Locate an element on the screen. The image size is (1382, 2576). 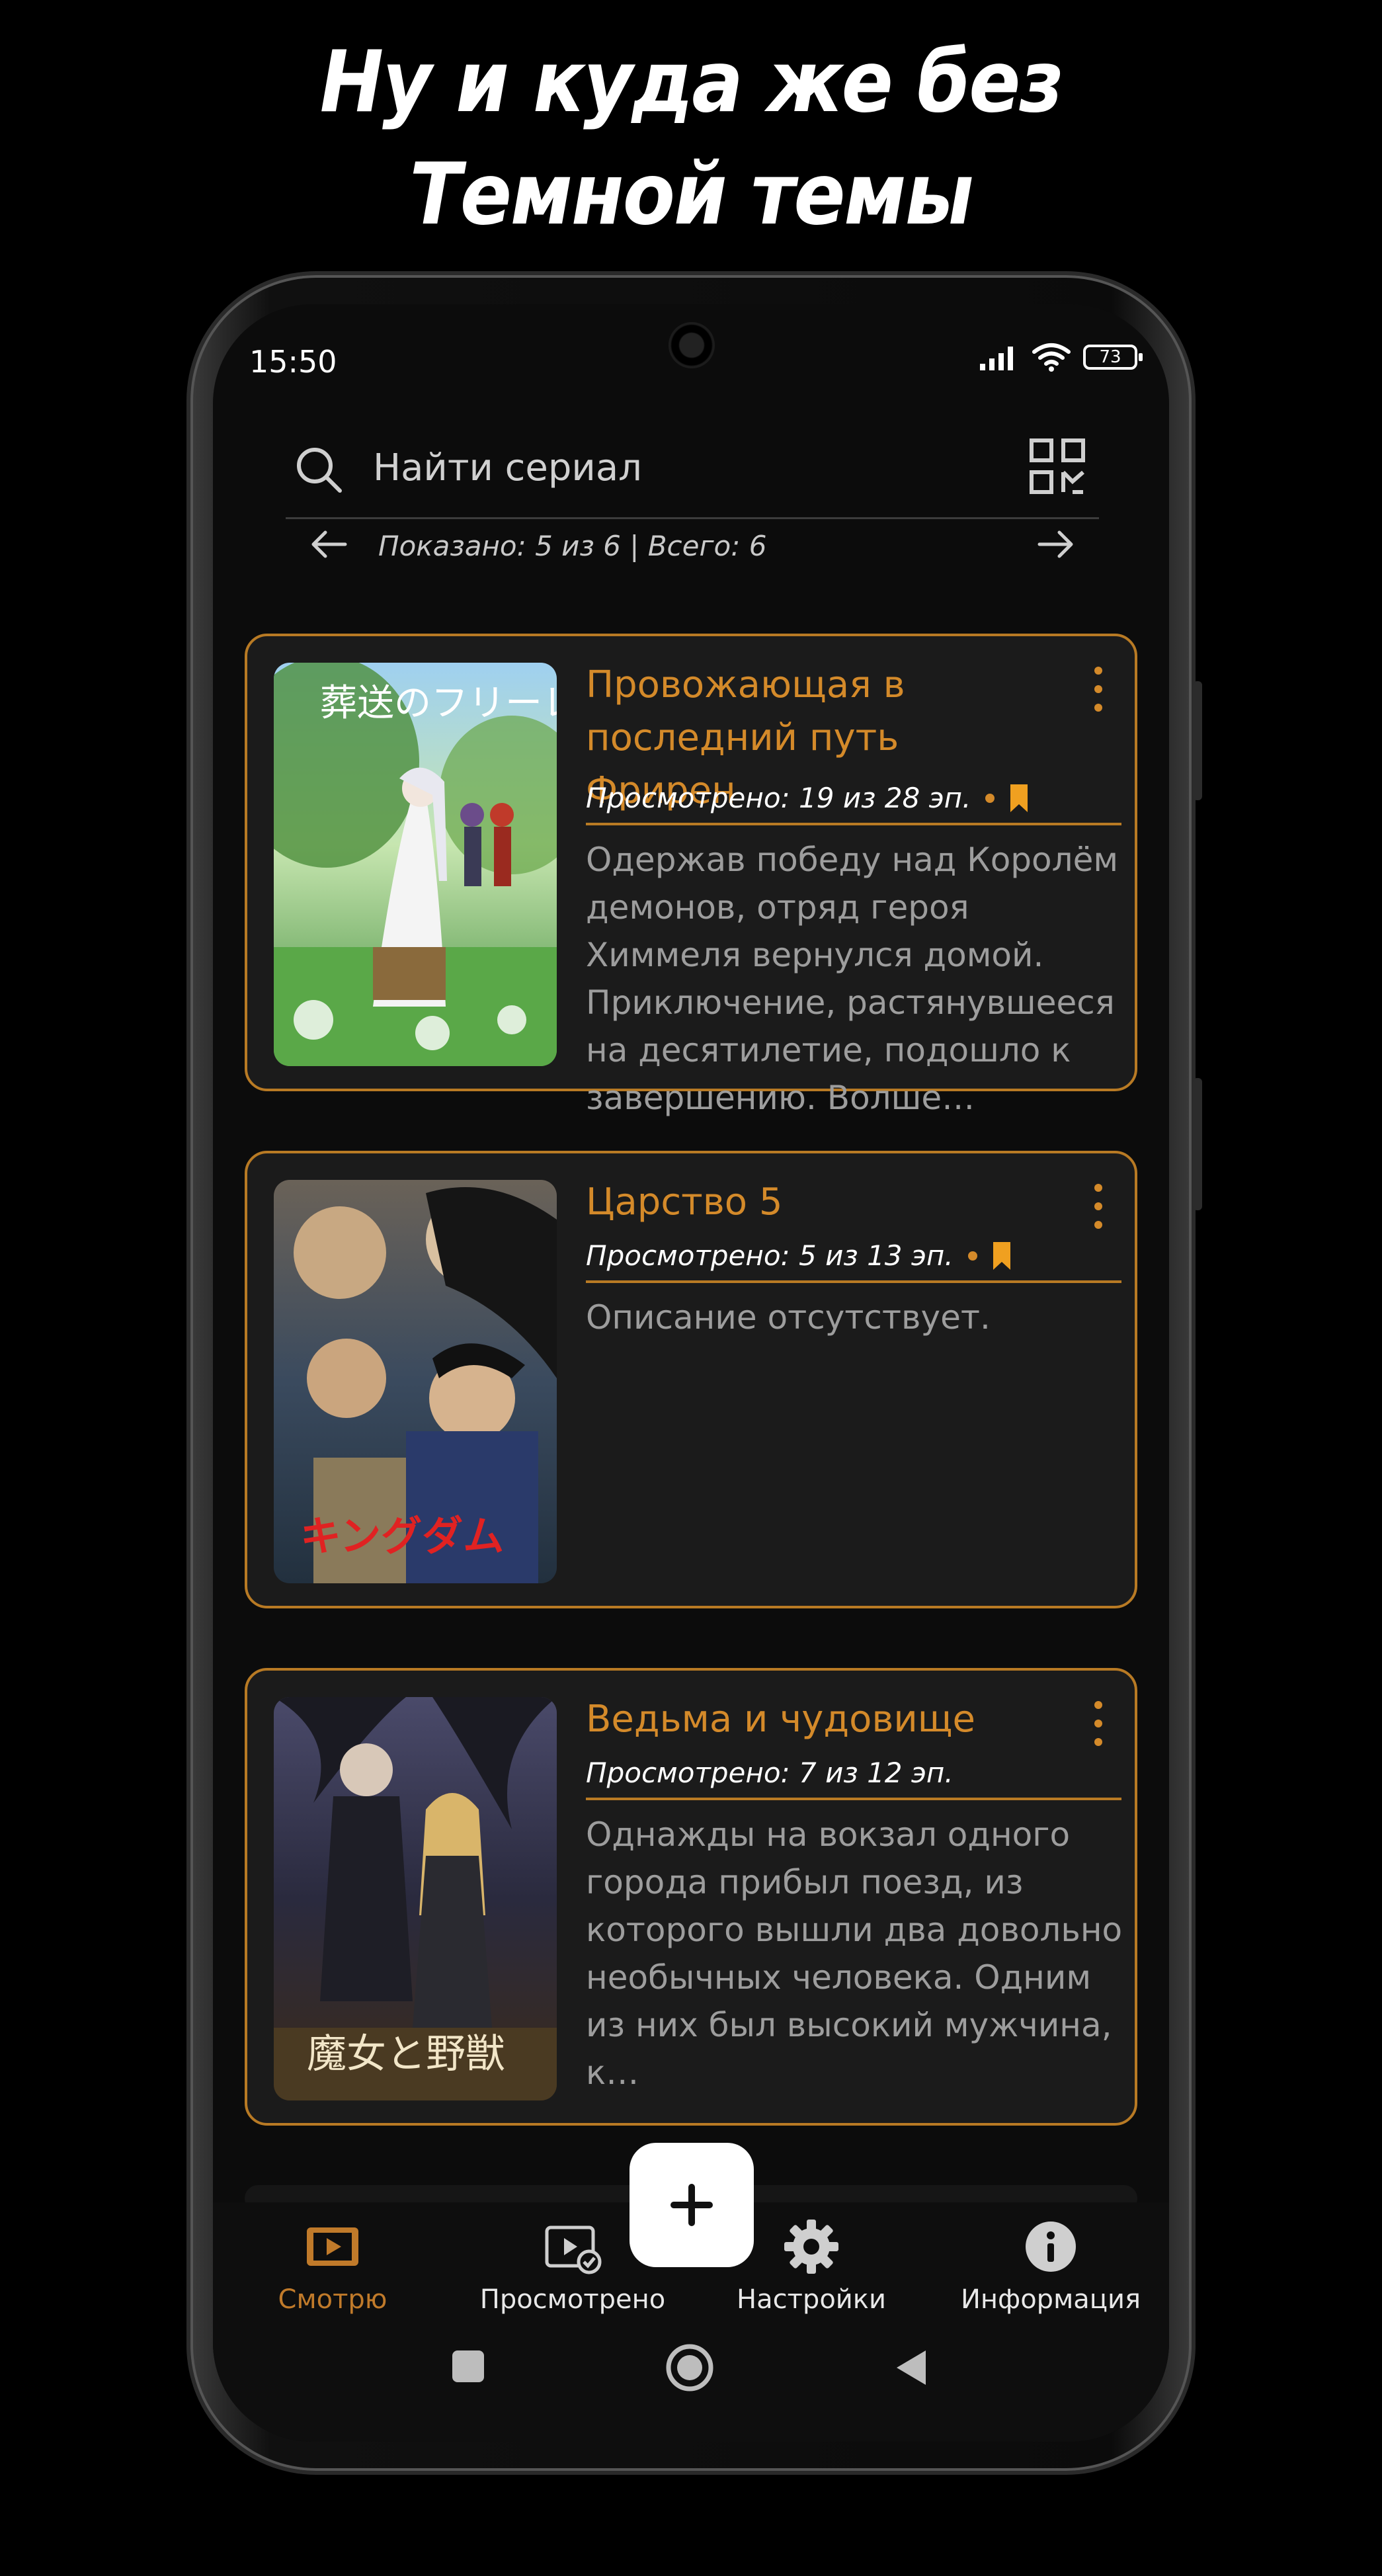
pager-text: Показано: 5 из 6 | Всего: 6 is located at coordinates (572, 546).